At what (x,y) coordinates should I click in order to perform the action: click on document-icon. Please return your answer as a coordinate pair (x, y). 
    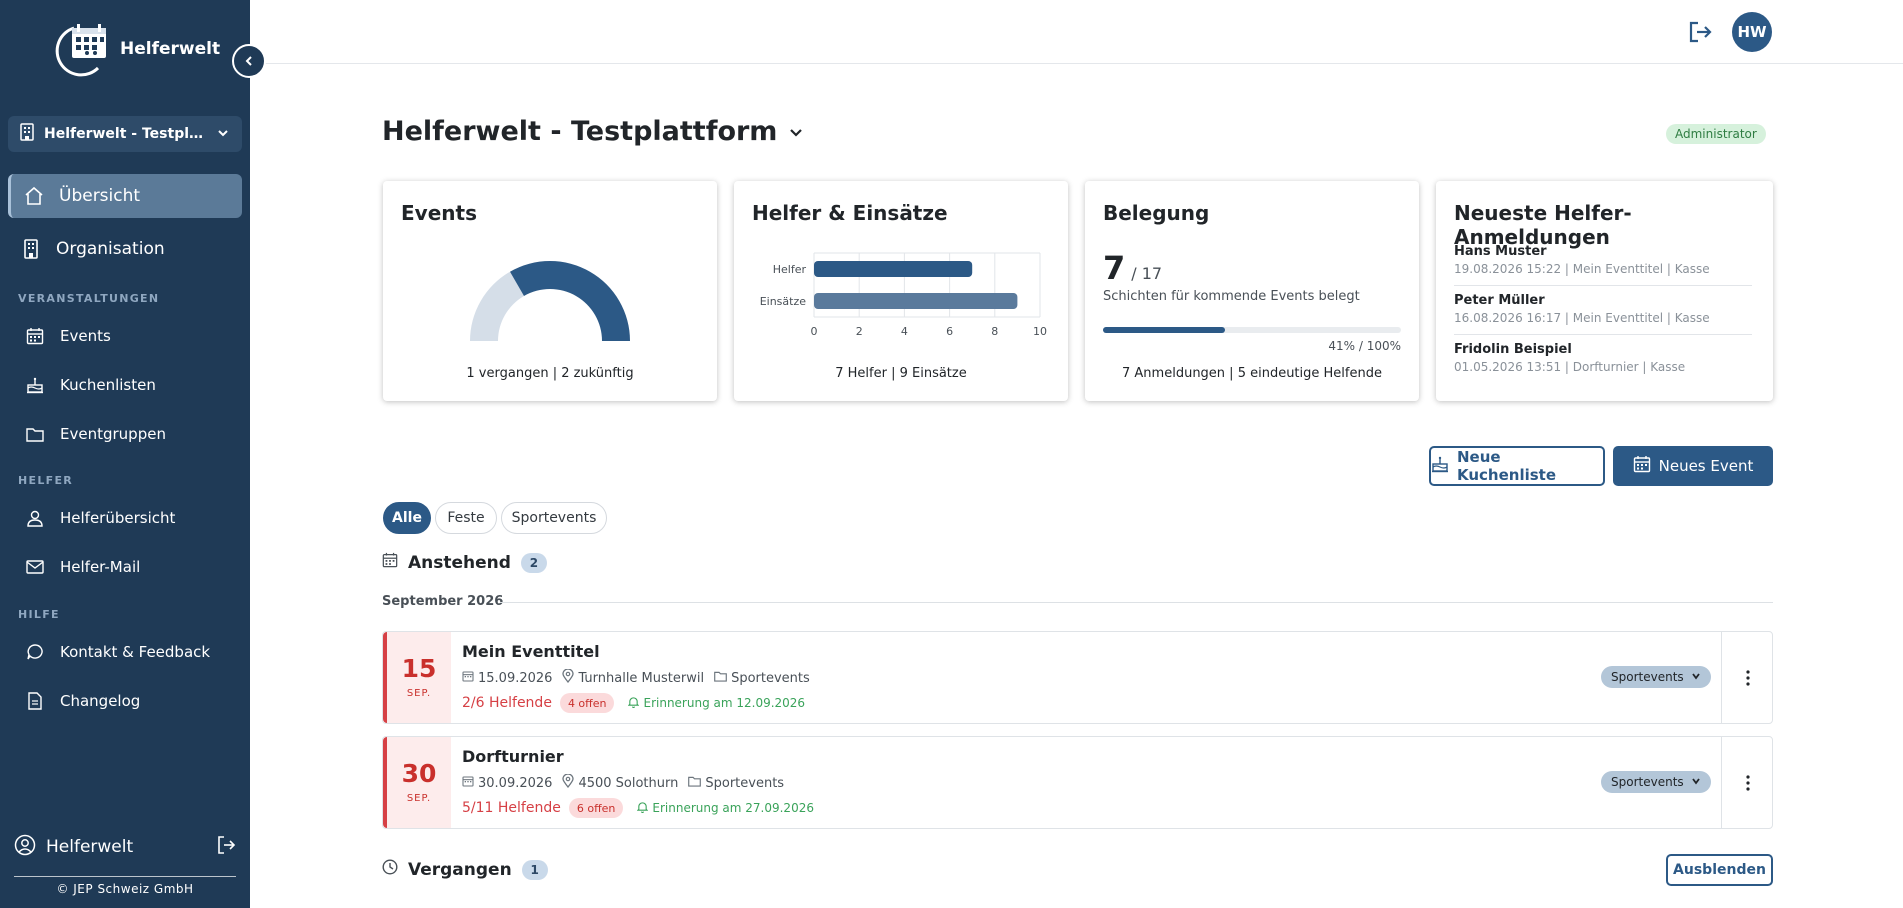
    Looking at the image, I should click on (35, 701).